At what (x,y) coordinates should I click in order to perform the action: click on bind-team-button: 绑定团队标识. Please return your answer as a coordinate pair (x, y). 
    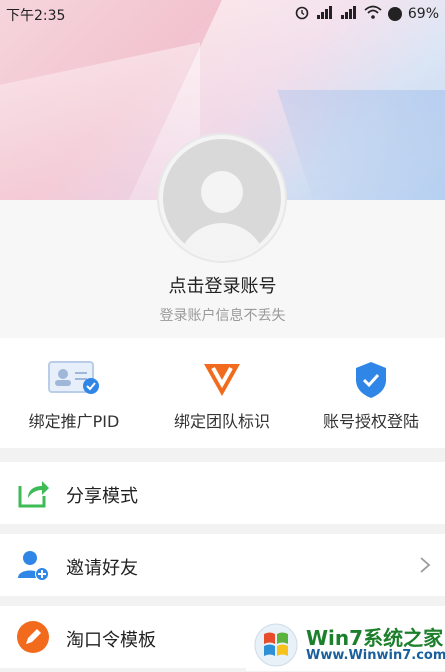
    Looking at the image, I should click on (222, 393).